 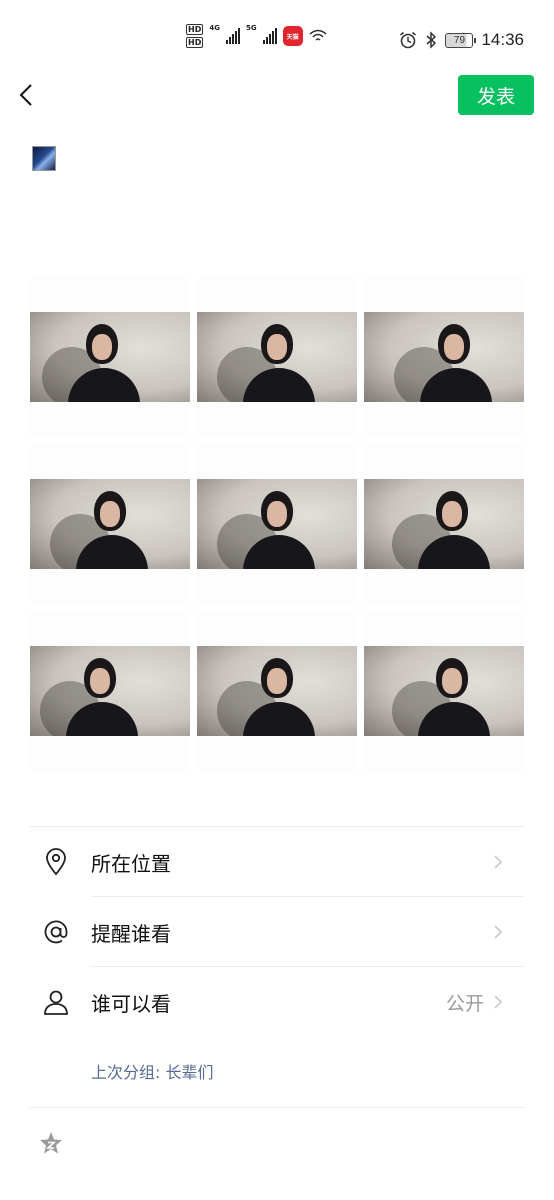 What do you see at coordinates (431, 40) in the screenshot?
I see `bluetooth-icon` at bounding box center [431, 40].